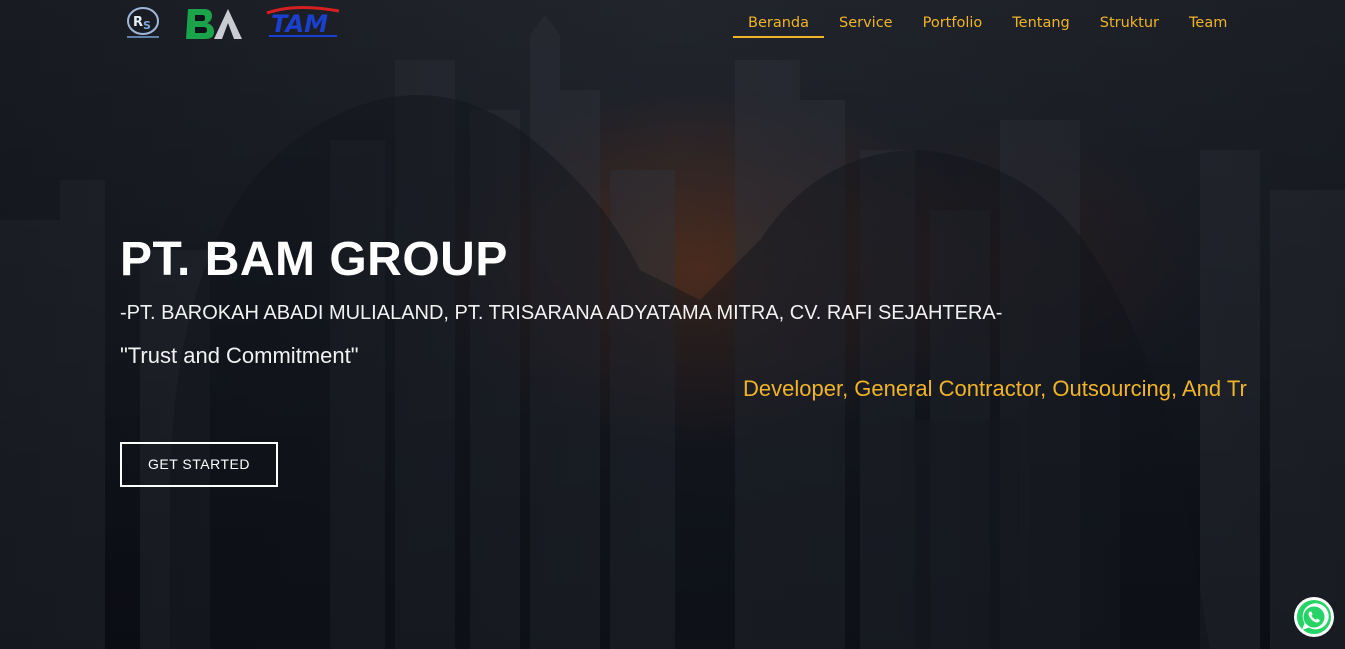 This screenshot has width=1345, height=649. I want to click on nav-item-struktur: Struktur, so click(1129, 23).